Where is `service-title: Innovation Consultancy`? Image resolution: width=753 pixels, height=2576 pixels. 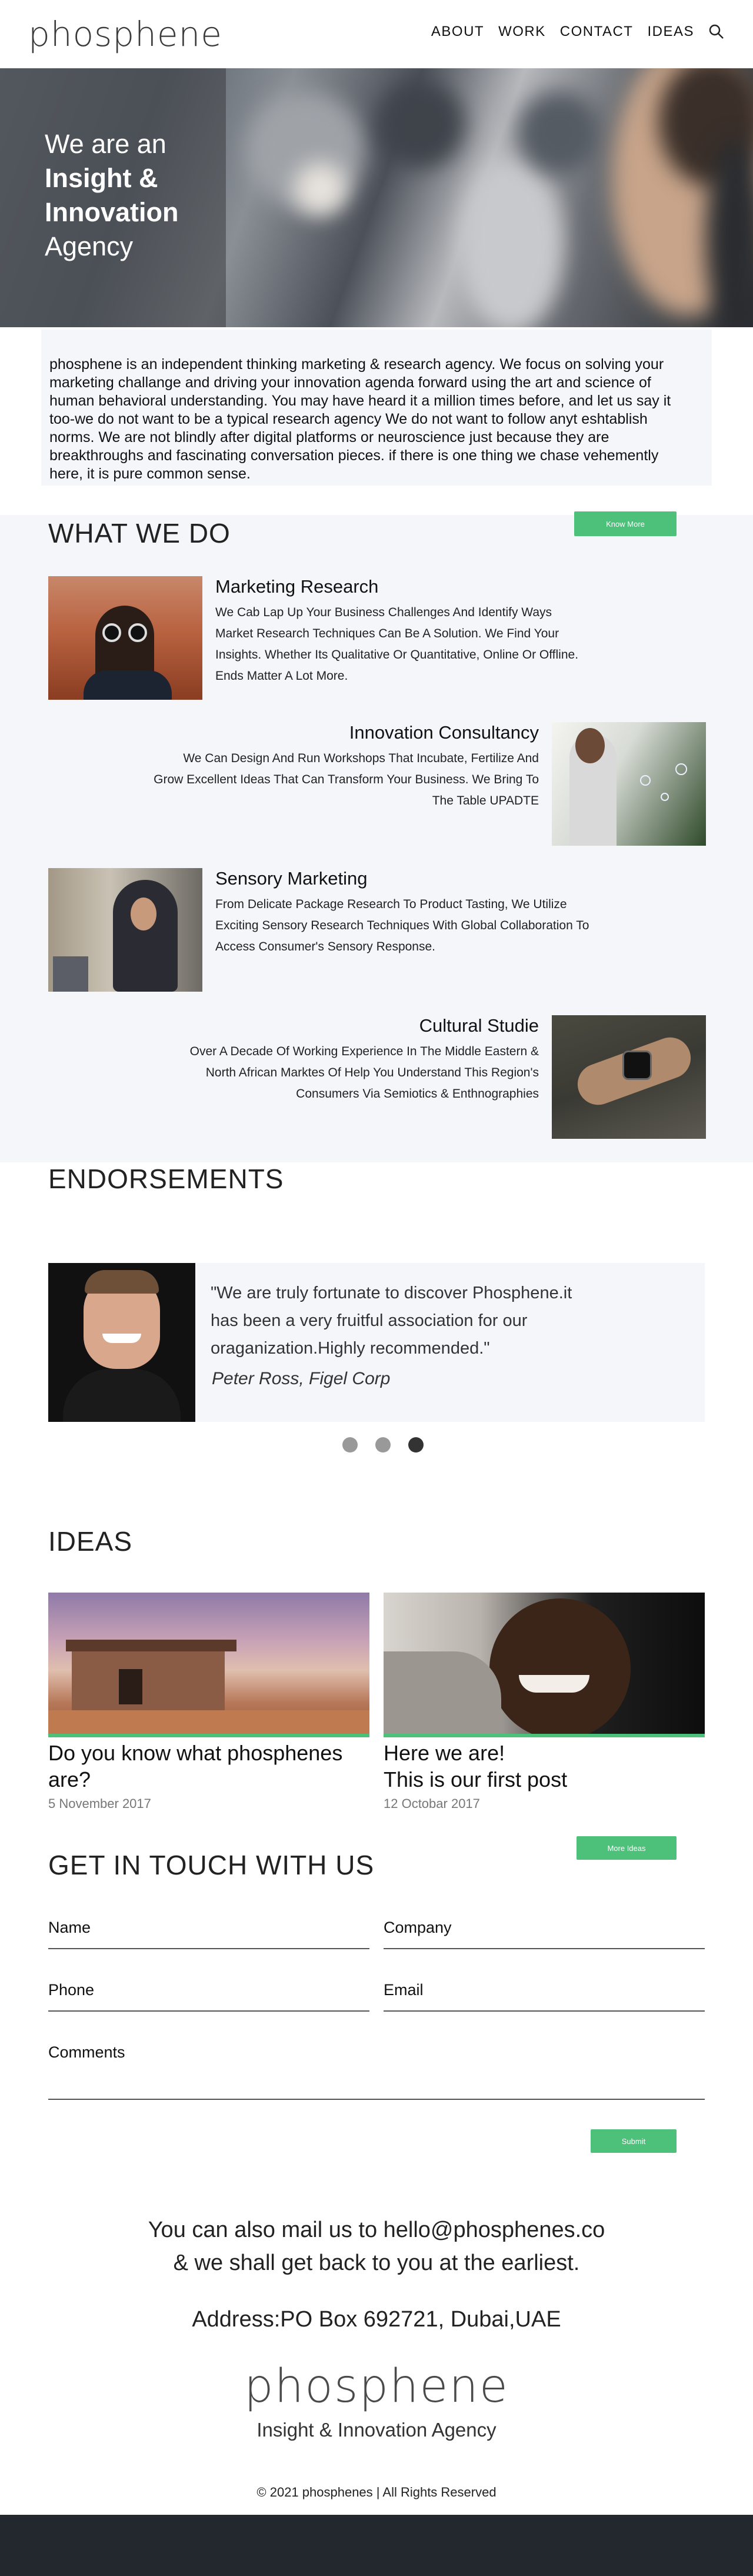 service-title: Innovation Consultancy is located at coordinates (444, 732).